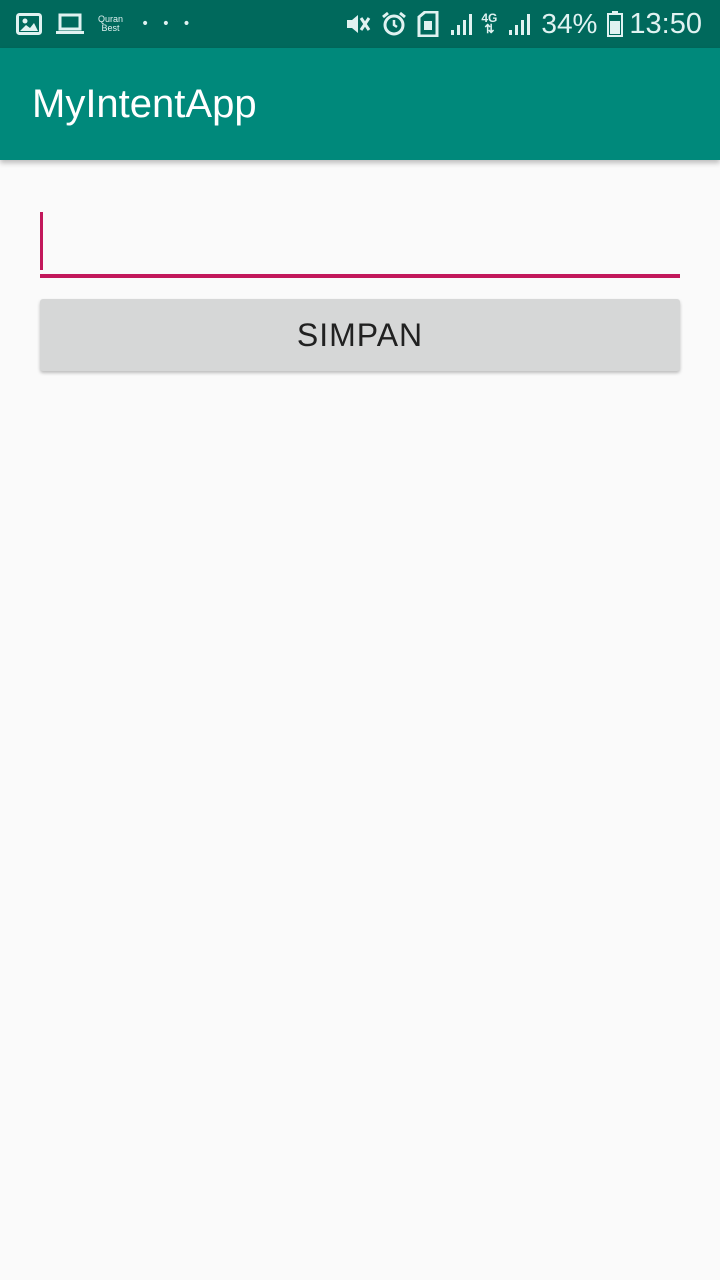 The height and width of the screenshot is (1280, 720). I want to click on app-title: MyIntentApp, so click(144, 104).